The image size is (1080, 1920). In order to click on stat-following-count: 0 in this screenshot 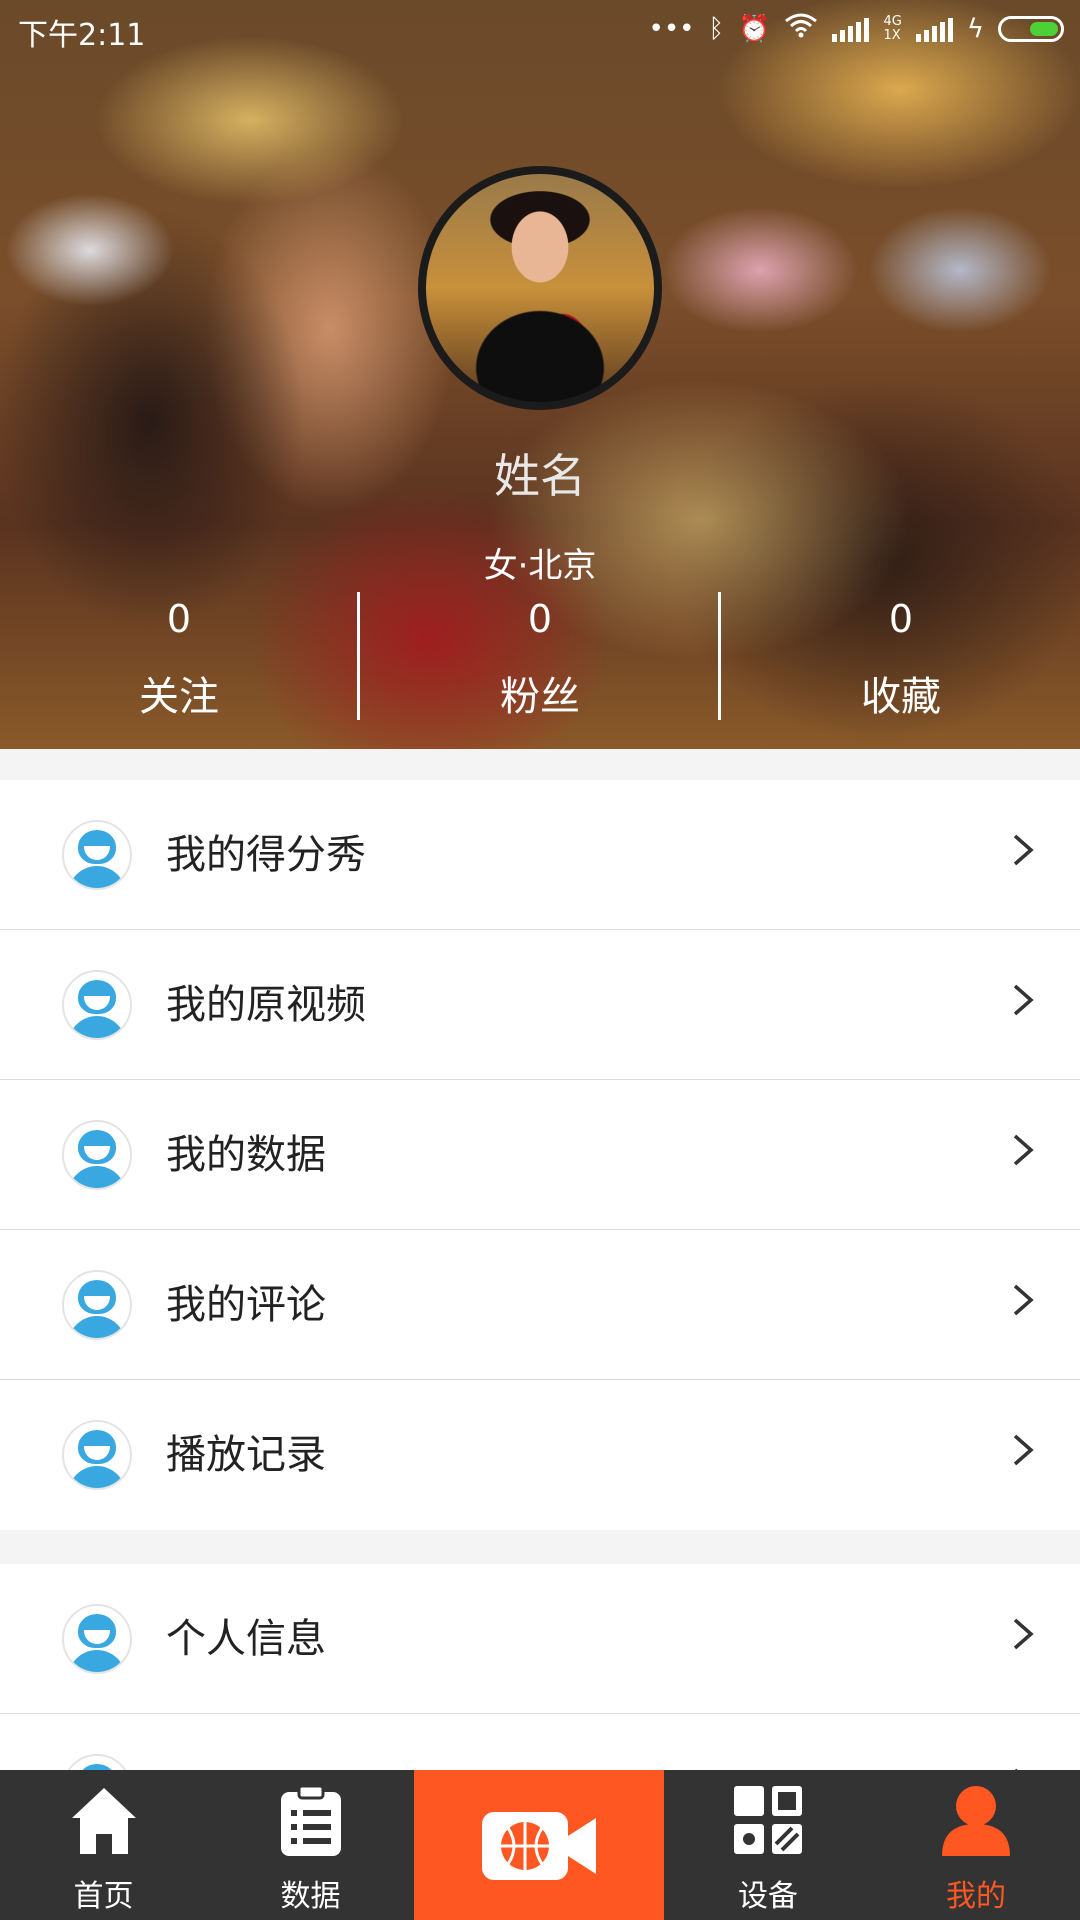, I will do `click(179, 619)`.